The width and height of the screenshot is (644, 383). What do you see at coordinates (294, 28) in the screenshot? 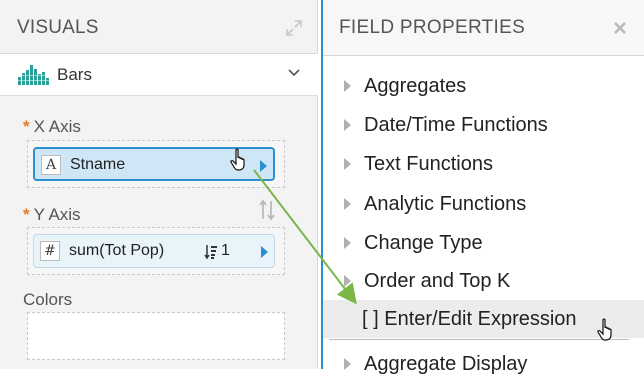
I see `expand-icon` at bounding box center [294, 28].